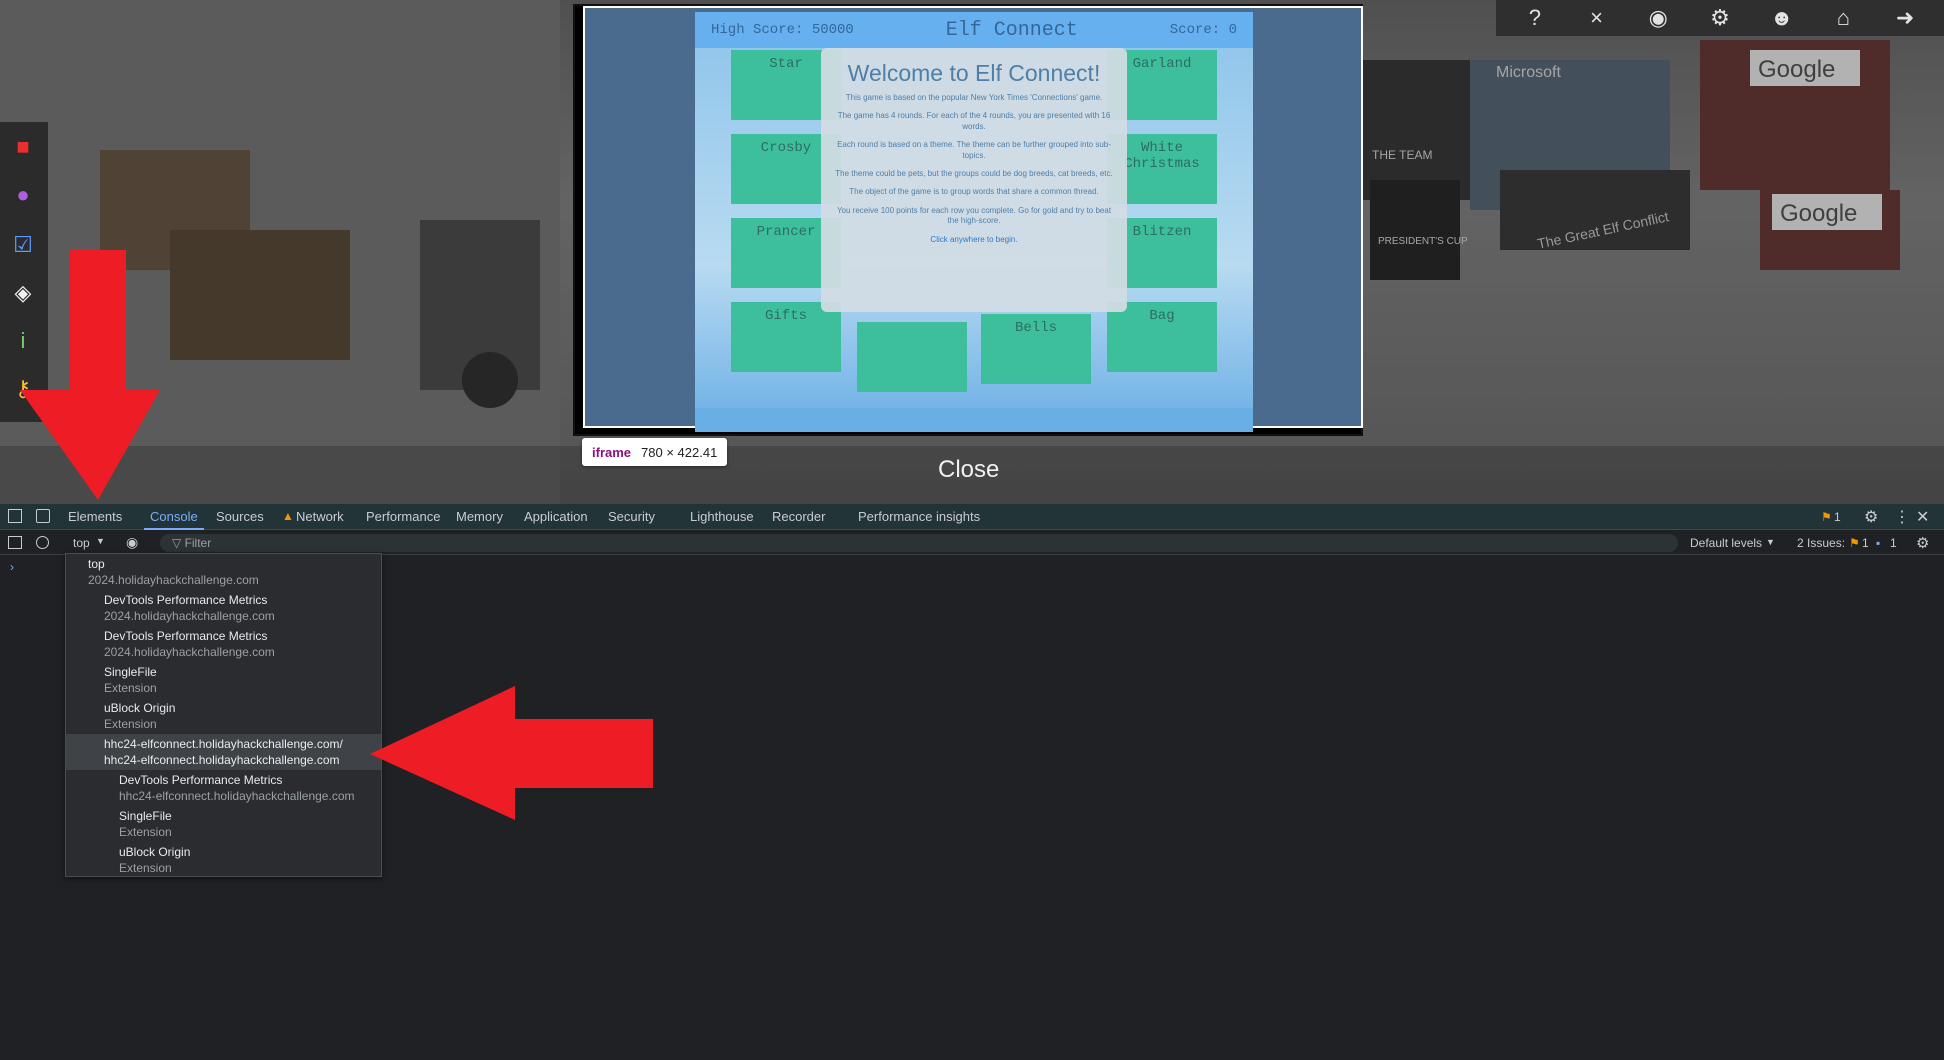  I want to click on book-icon: ■, so click(23, 147).